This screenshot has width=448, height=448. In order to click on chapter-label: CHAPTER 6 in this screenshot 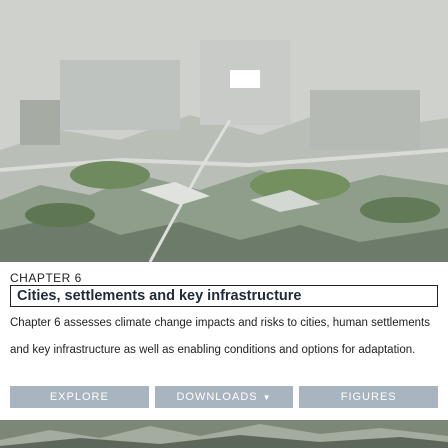, I will do `click(46, 278)`.